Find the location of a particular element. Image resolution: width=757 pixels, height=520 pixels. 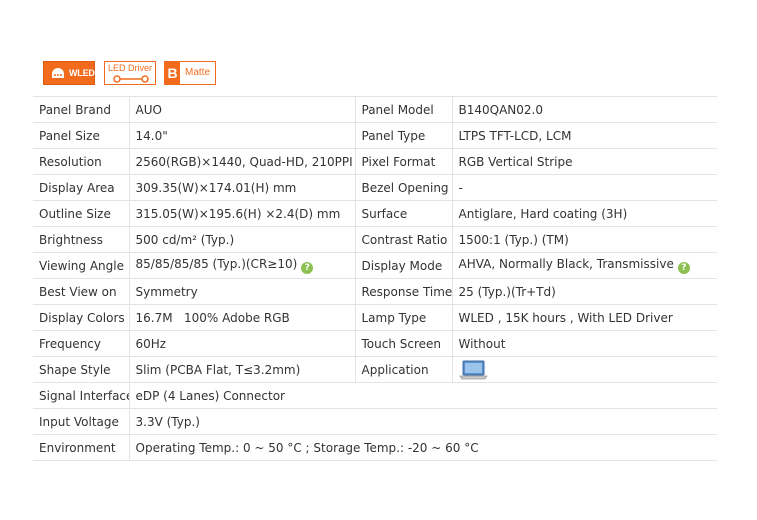

spec-label: Frequency is located at coordinates (81, 343).